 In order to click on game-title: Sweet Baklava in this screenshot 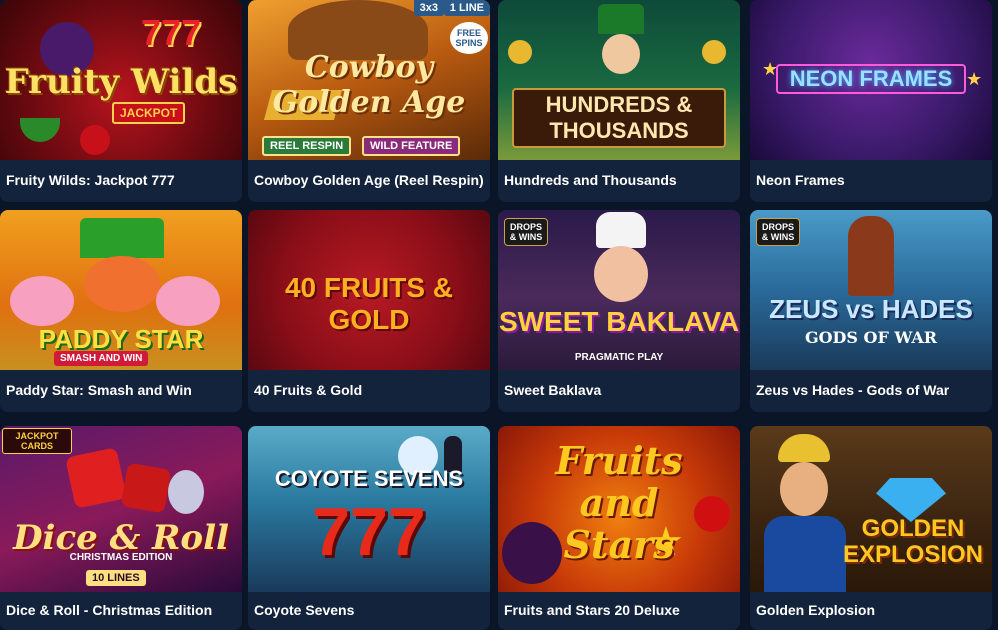, I will do `click(619, 391)`.